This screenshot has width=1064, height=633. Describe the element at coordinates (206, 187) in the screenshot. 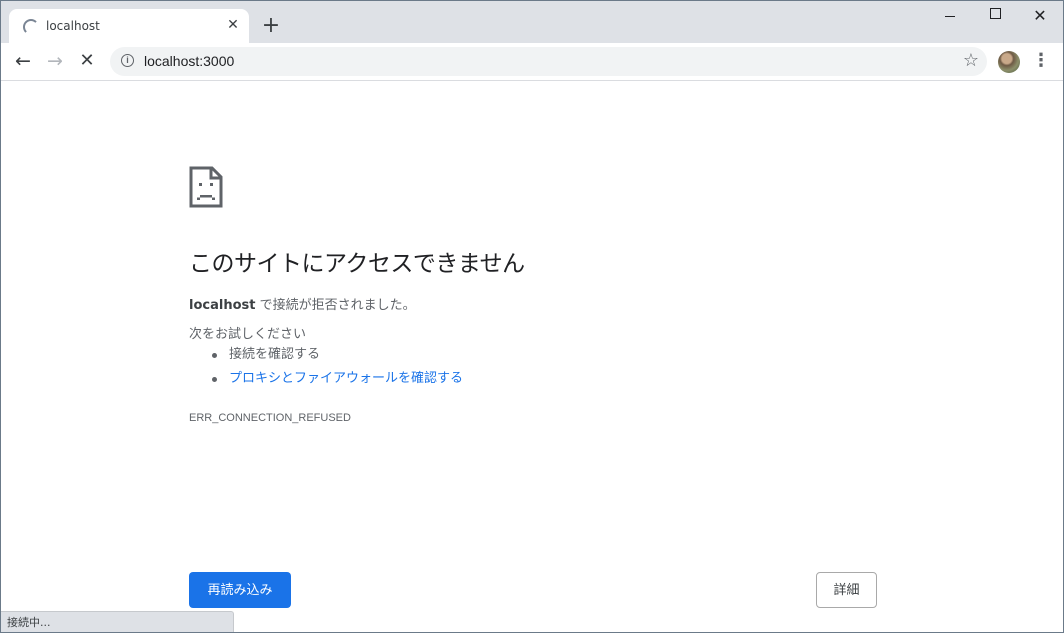

I see `sad-document-icon` at that location.